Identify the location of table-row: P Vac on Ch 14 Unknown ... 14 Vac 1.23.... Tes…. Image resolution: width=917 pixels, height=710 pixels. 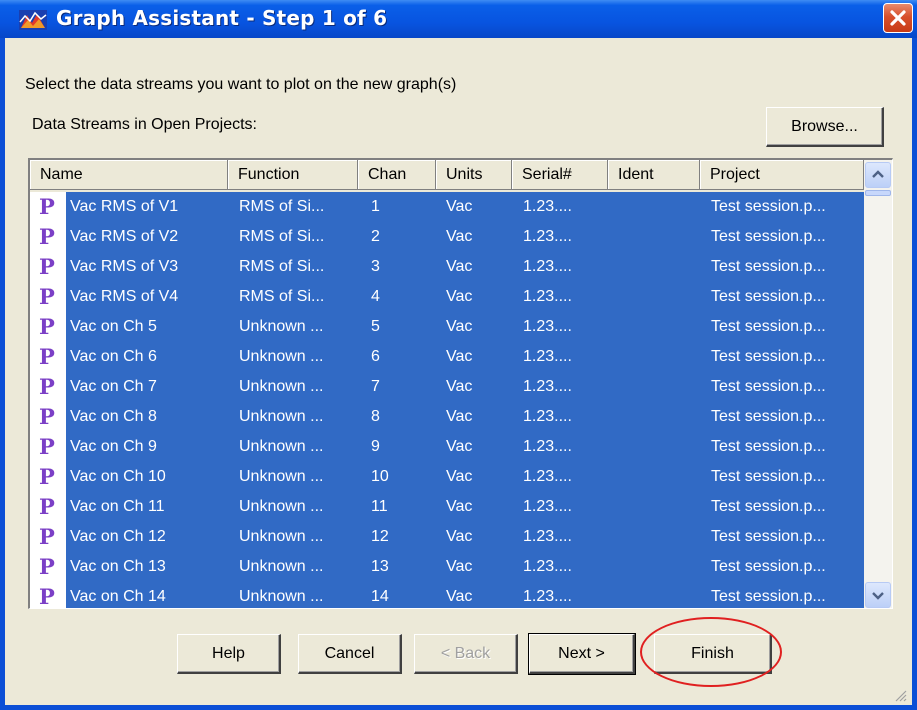
(447, 595).